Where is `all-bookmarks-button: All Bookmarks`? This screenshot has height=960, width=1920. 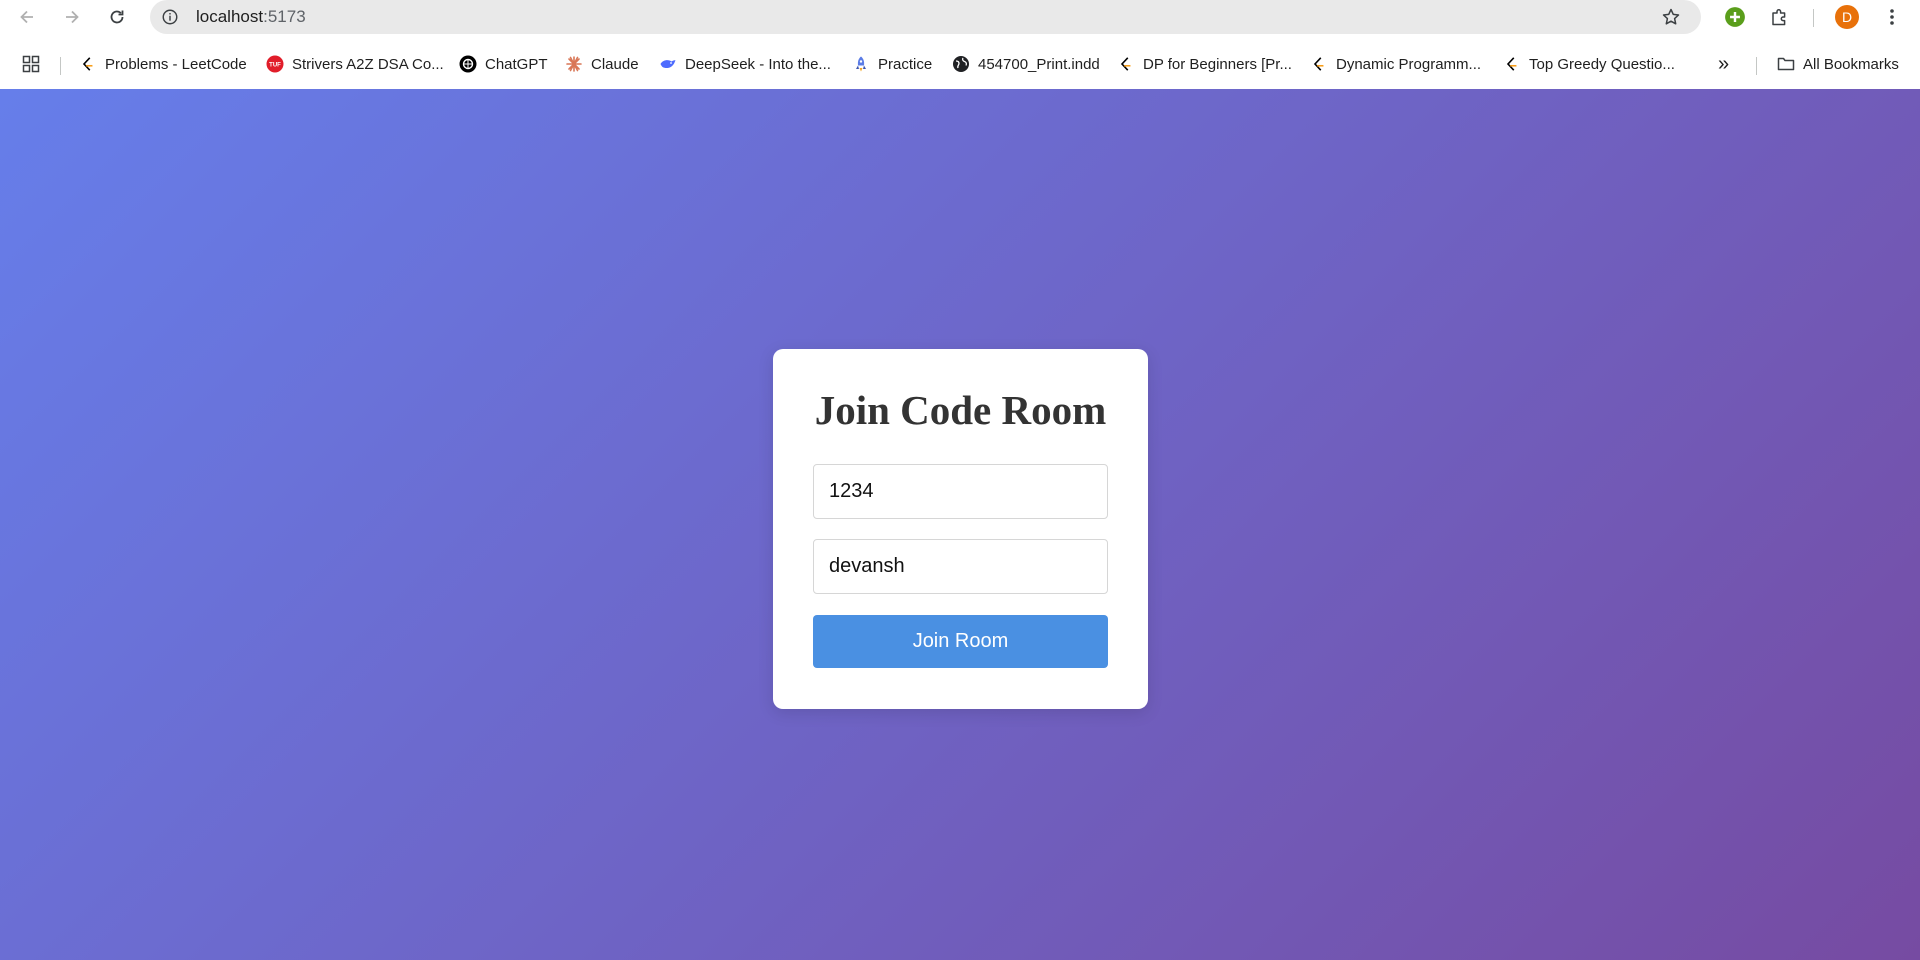 all-bookmarks-button: All Bookmarks is located at coordinates (1838, 64).